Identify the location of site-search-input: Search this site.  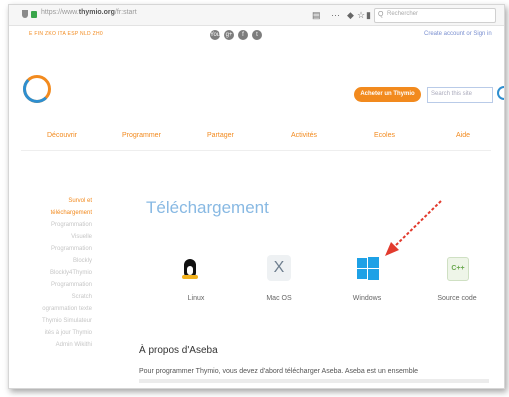
(460, 95).